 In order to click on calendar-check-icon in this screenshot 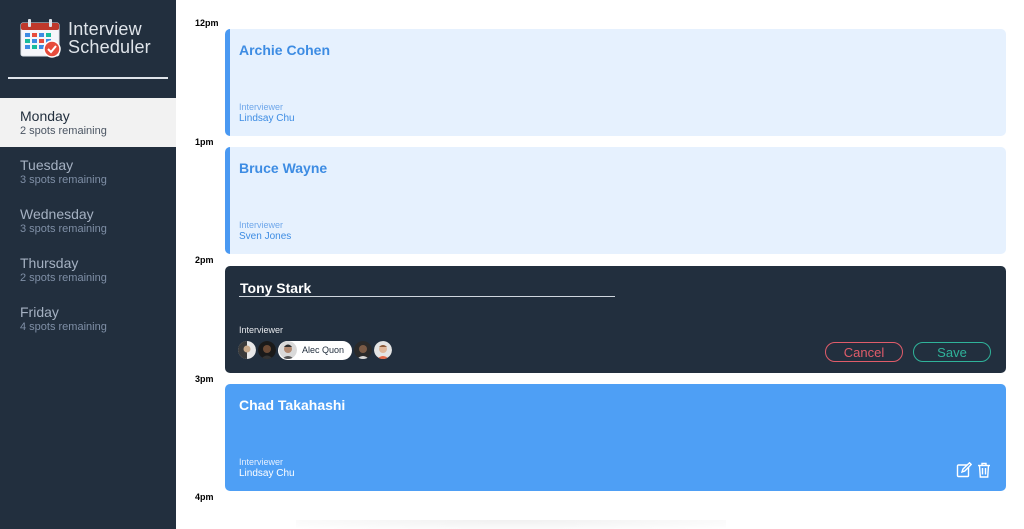, I will do `click(41, 38)`.